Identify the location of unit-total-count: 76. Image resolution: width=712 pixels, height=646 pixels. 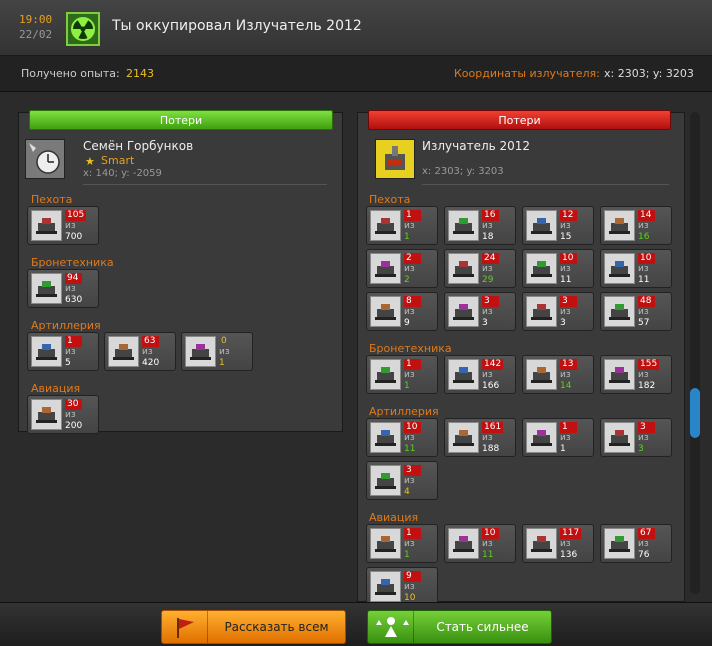
(644, 555).